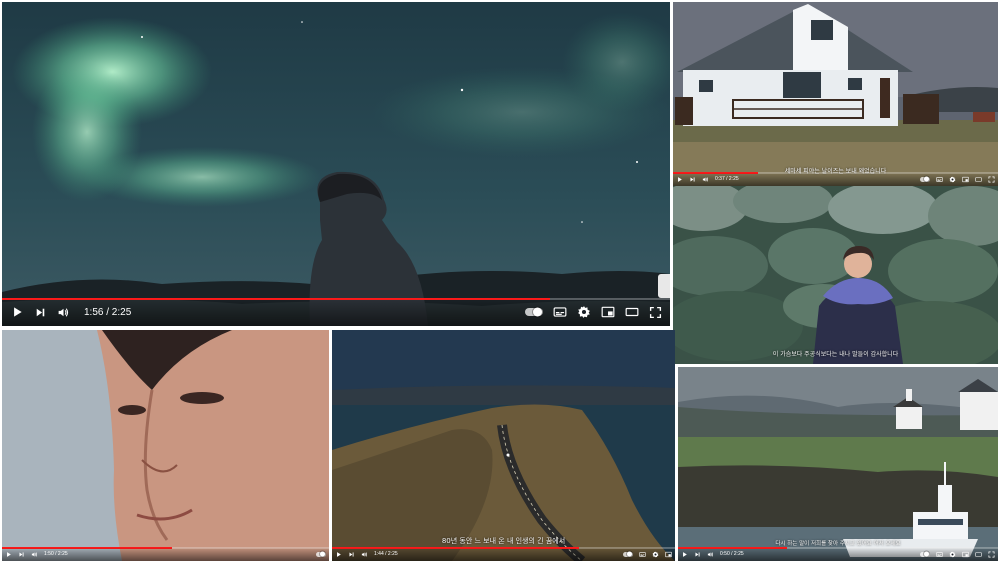 The image size is (1000, 563). What do you see at coordinates (503, 554) in the screenshot?
I see `player-controls: 1:44 / 2:25` at bounding box center [503, 554].